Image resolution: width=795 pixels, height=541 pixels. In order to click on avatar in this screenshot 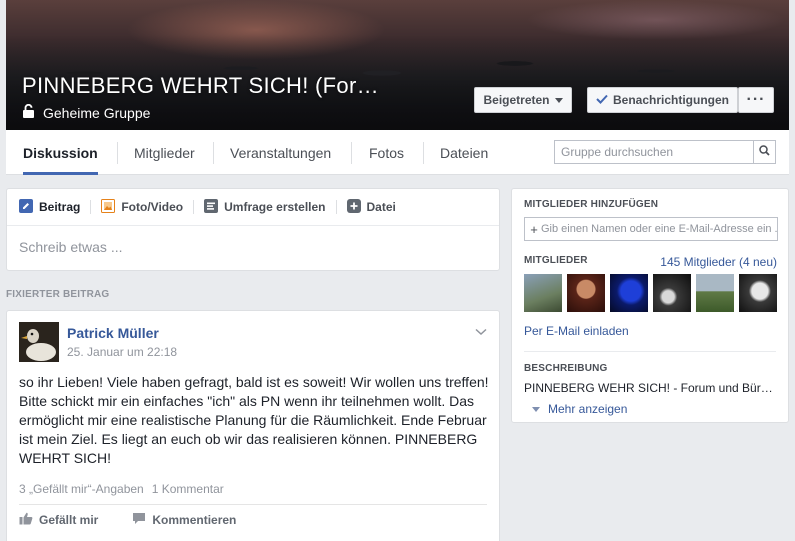, I will do `click(39, 342)`.